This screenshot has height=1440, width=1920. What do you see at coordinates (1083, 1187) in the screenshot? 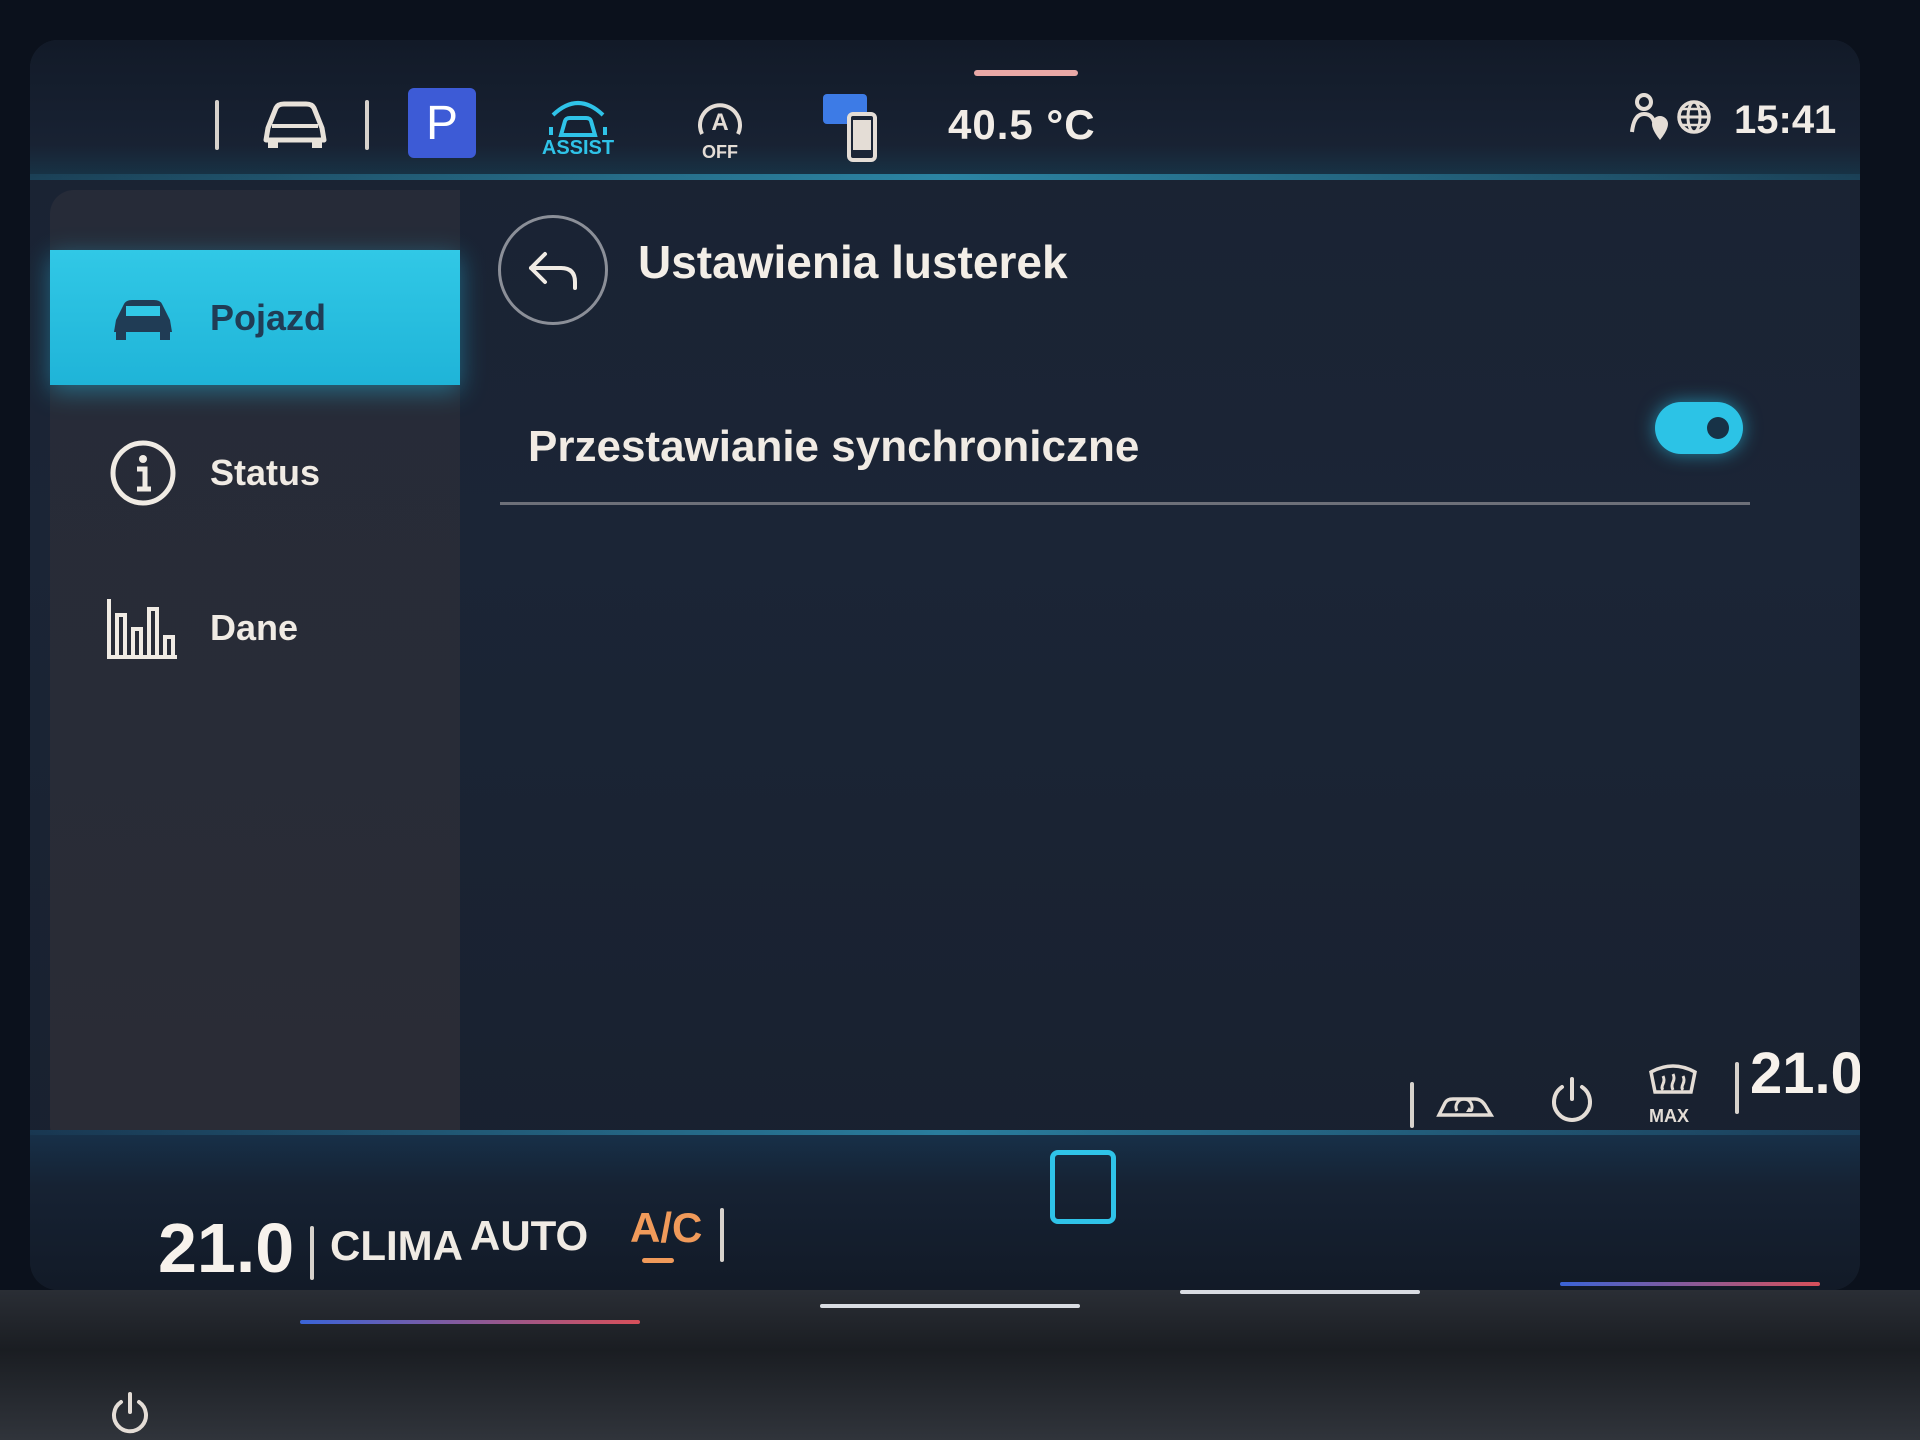
I see `home-button` at bounding box center [1083, 1187].